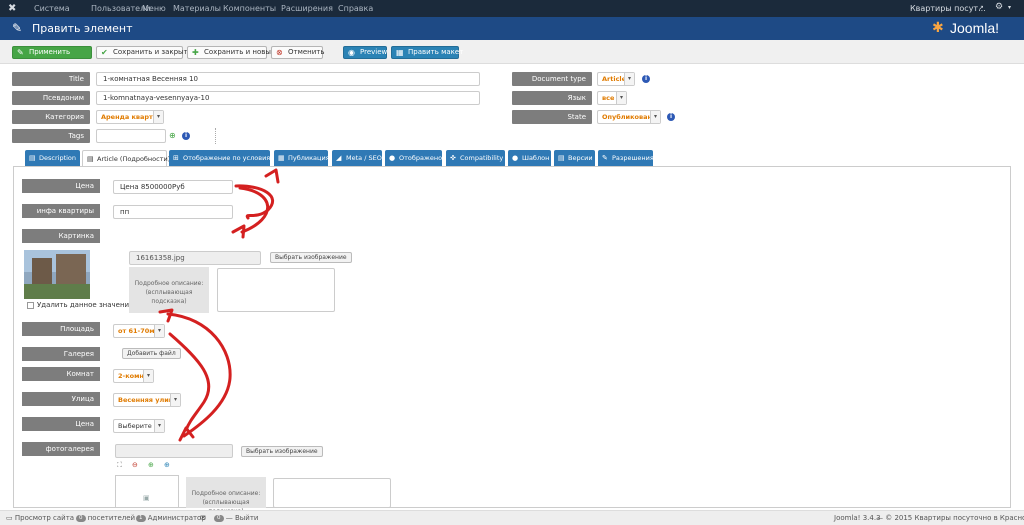 The width and height of the screenshot is (1024, 525). I want to click on tags-input, so click(131, 136).